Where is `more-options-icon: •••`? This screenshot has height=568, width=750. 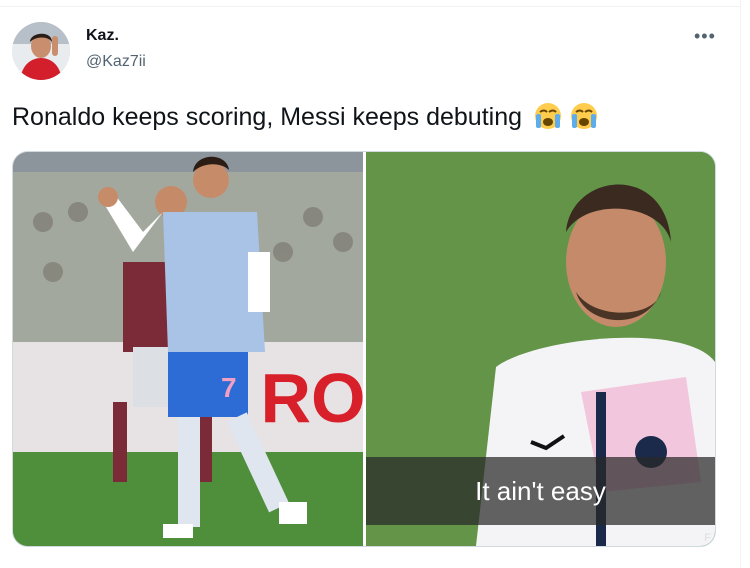
more-options-icon: ••• is located at coordinates (705, 36).